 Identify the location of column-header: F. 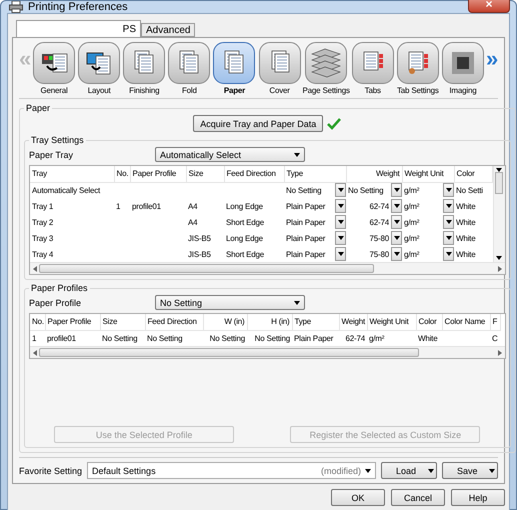
(495, 322).